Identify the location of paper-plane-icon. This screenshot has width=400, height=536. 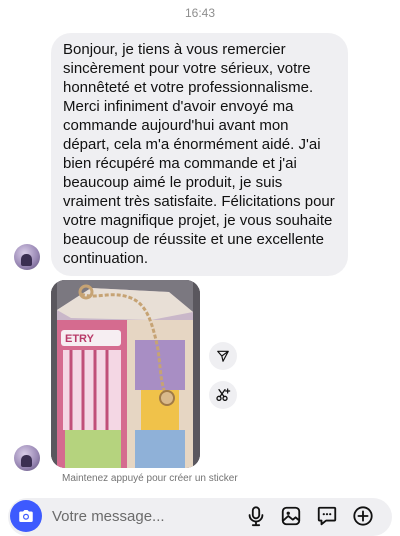
(223, 356).